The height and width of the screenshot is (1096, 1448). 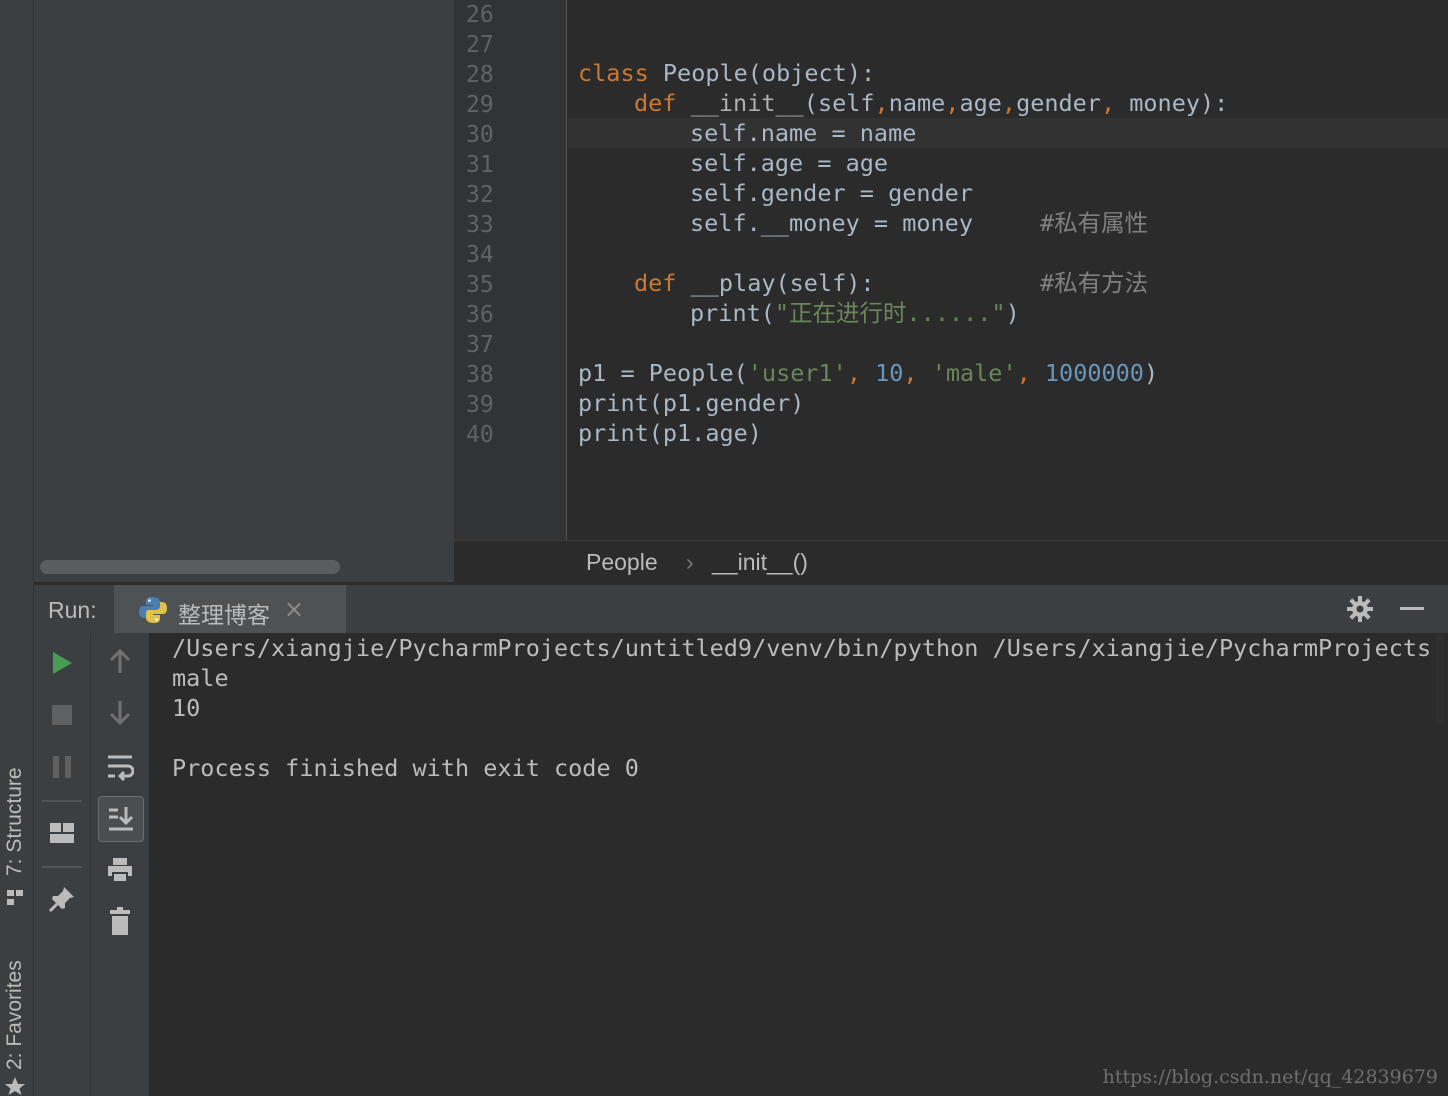 What do you see at coordinates (480, 315) in the screenshot?
I see `line-number: 36` at bounding box center [480, 315].